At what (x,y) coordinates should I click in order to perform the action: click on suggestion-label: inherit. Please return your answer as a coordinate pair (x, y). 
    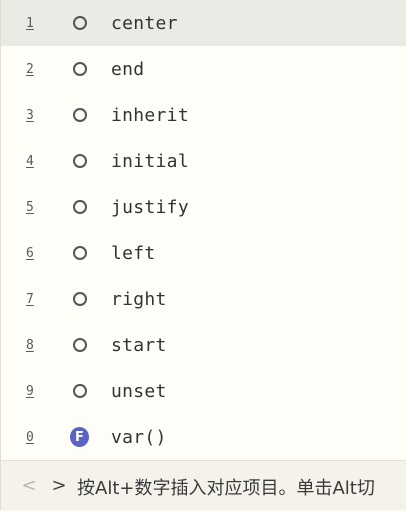
    Looking at the image, I should click on (150, 115).